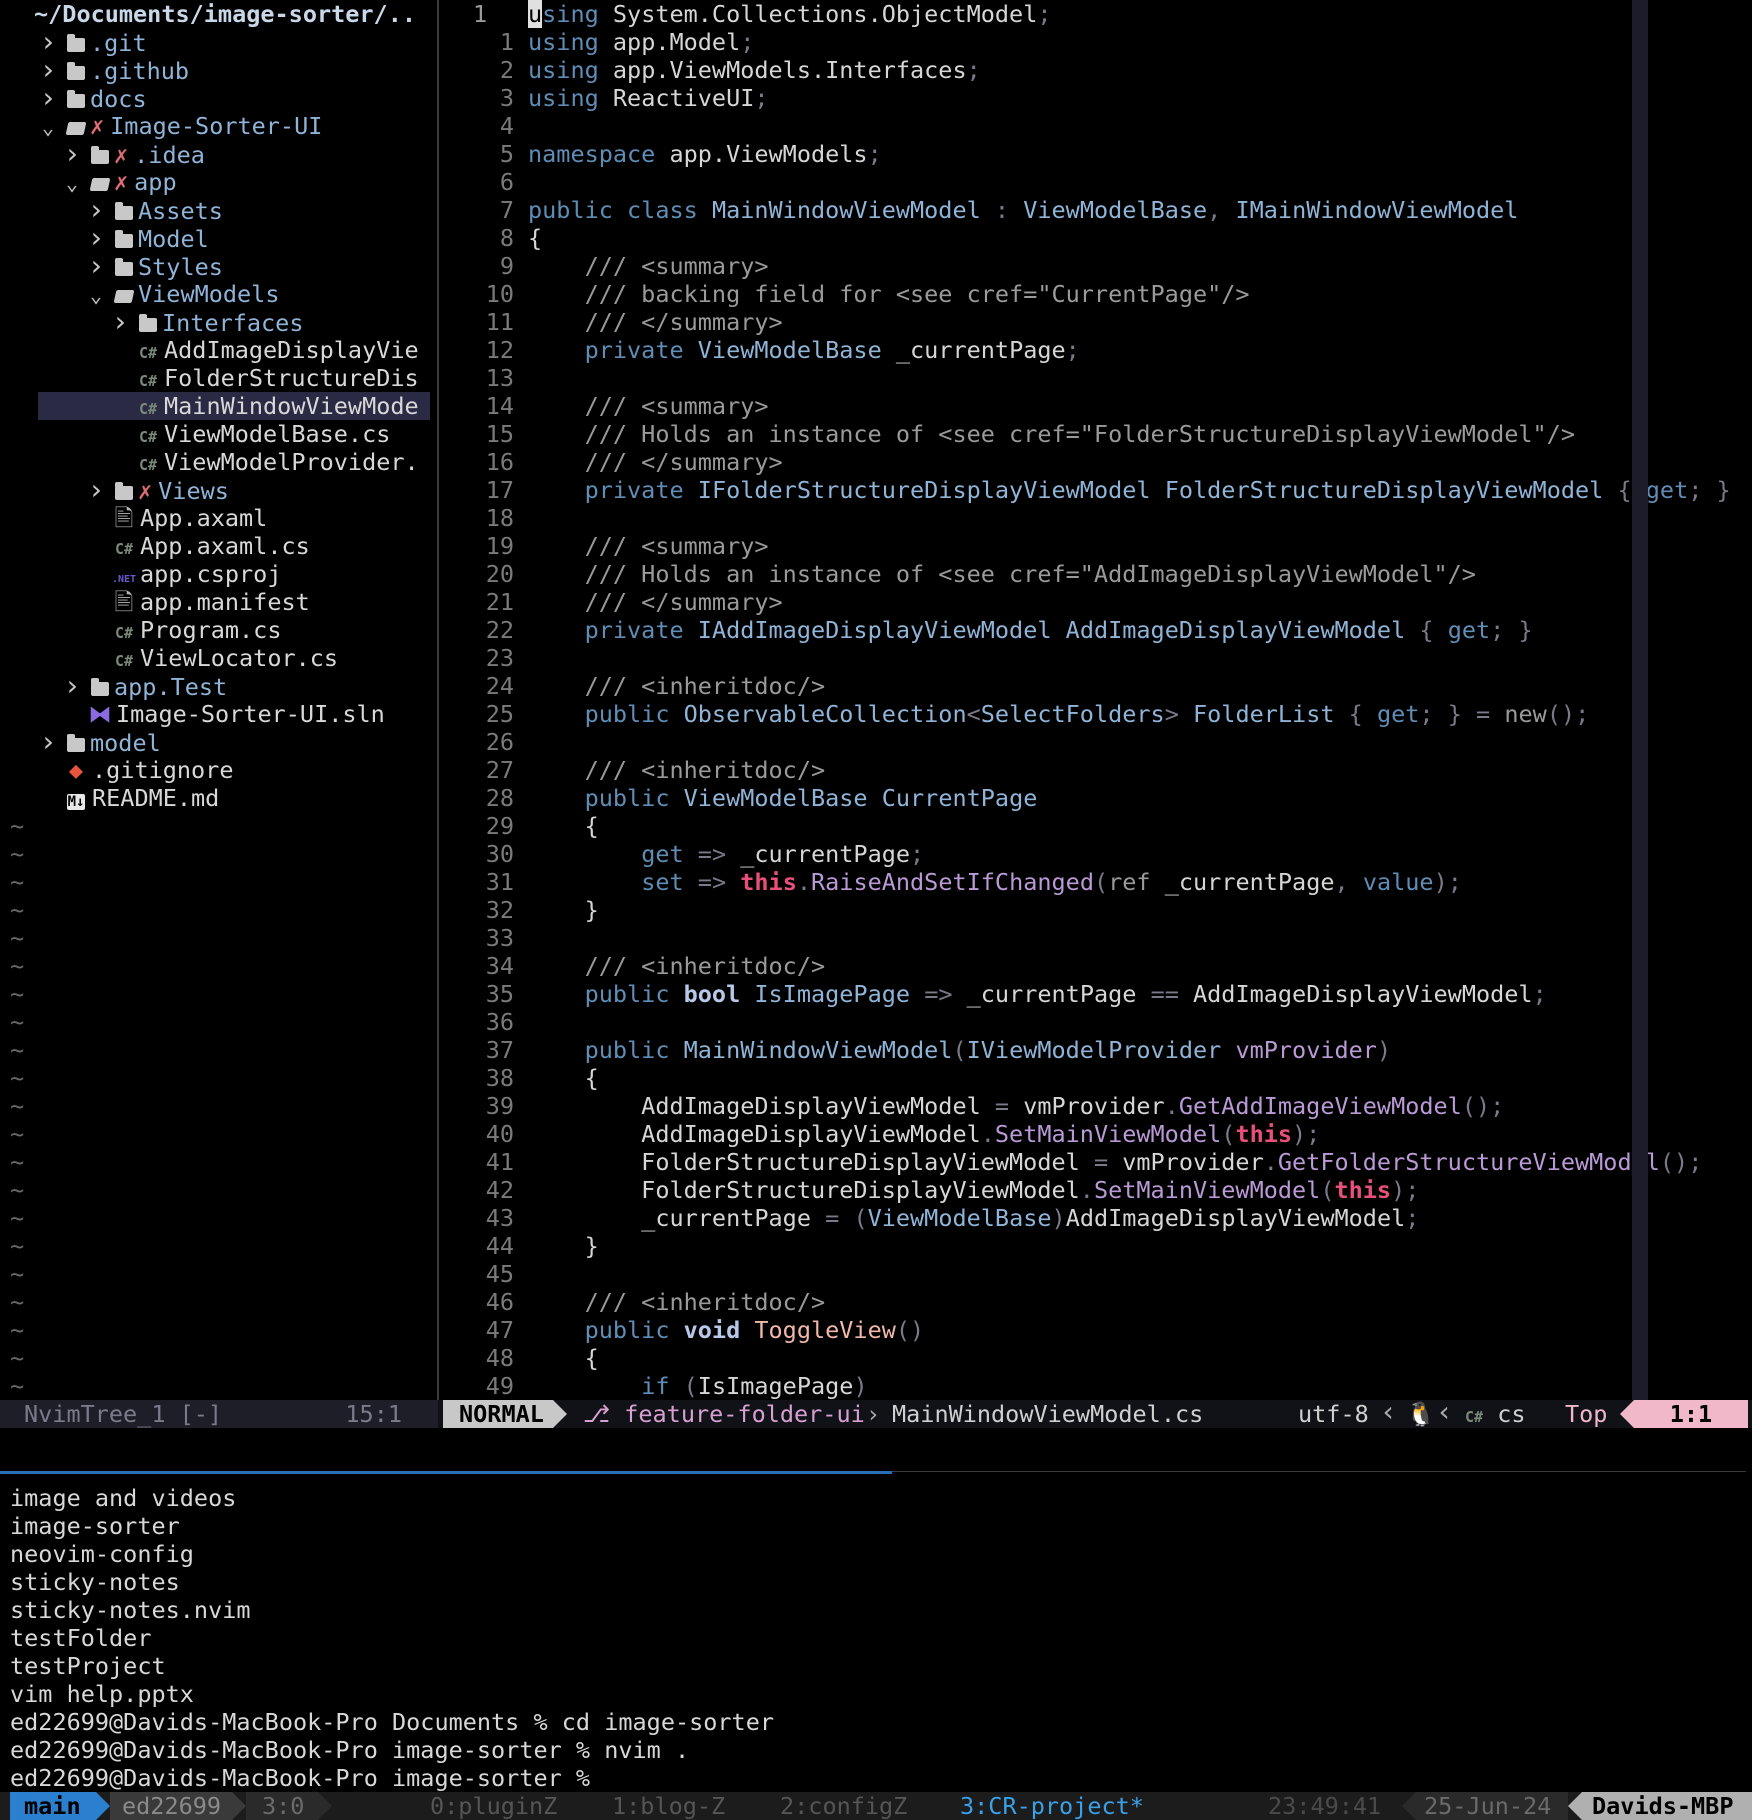  I want to click on code-line: 4, so click(1096, 126).